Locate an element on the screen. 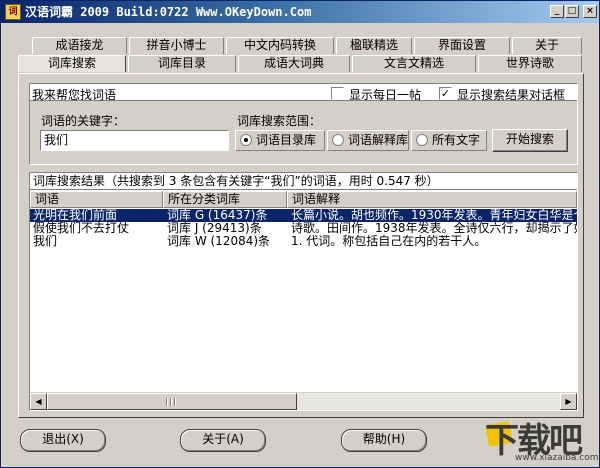 The height and width of the screenshot is (468, 600). cell-category: 词库 W (12084)条 is located at coordinates (219, 241).